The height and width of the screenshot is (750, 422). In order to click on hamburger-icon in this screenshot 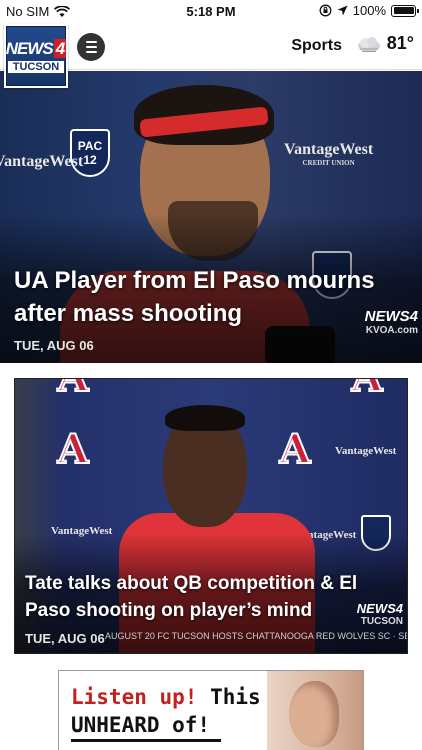, I will do `click(91, 42)`.